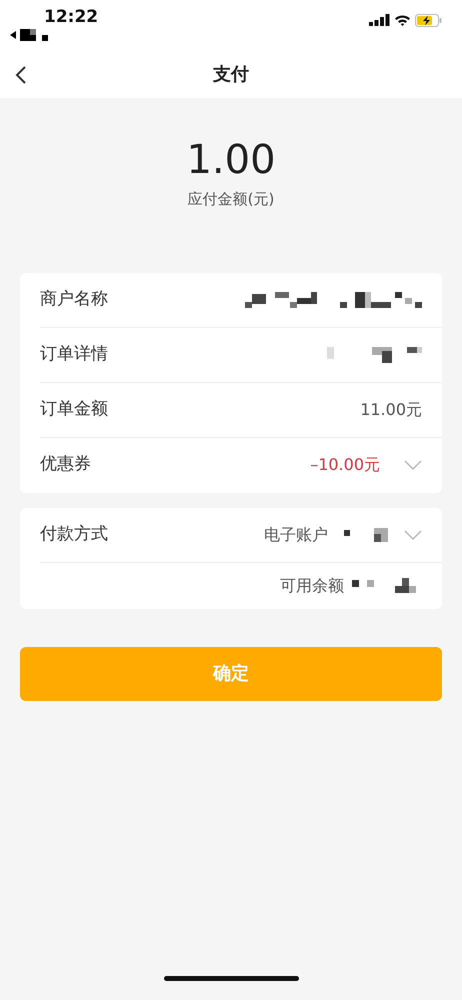 The image size is (462, 1000). Describe the element at coordinates (391, 409) in the screenshot. I see `row-value: 11.00元` at that location.